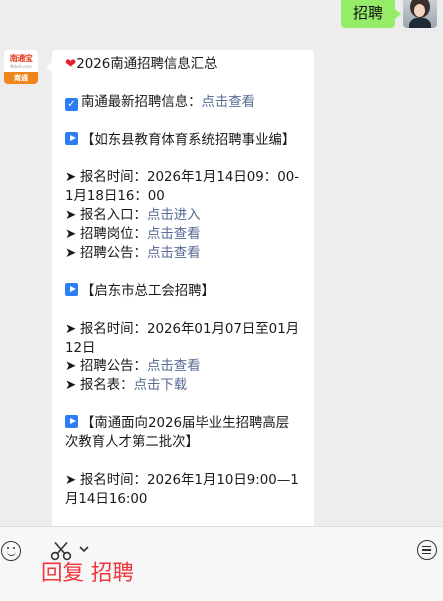 The width and height of the screenshot is (443, 601). I want to click on message-title: 2026南通招聘信息汇总, so click(147, 64).